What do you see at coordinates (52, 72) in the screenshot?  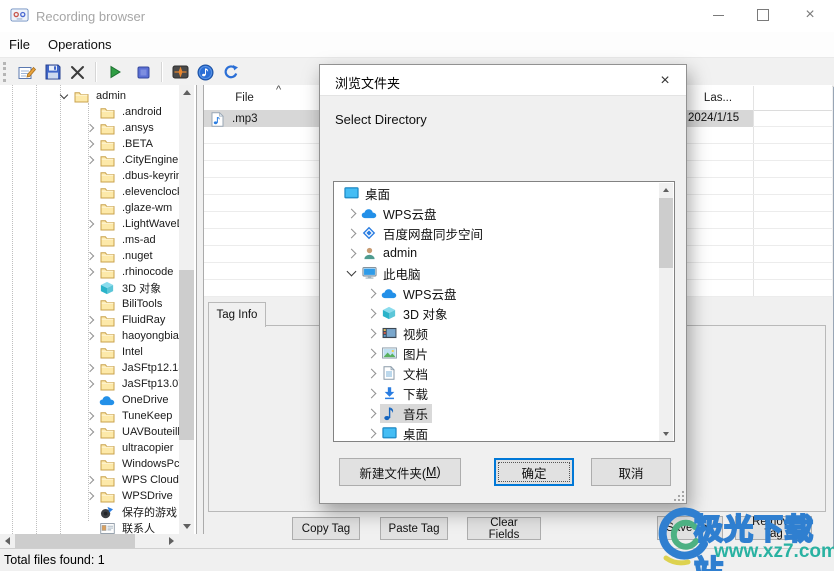 I see `save-icon` at bounding box center [52, 72].